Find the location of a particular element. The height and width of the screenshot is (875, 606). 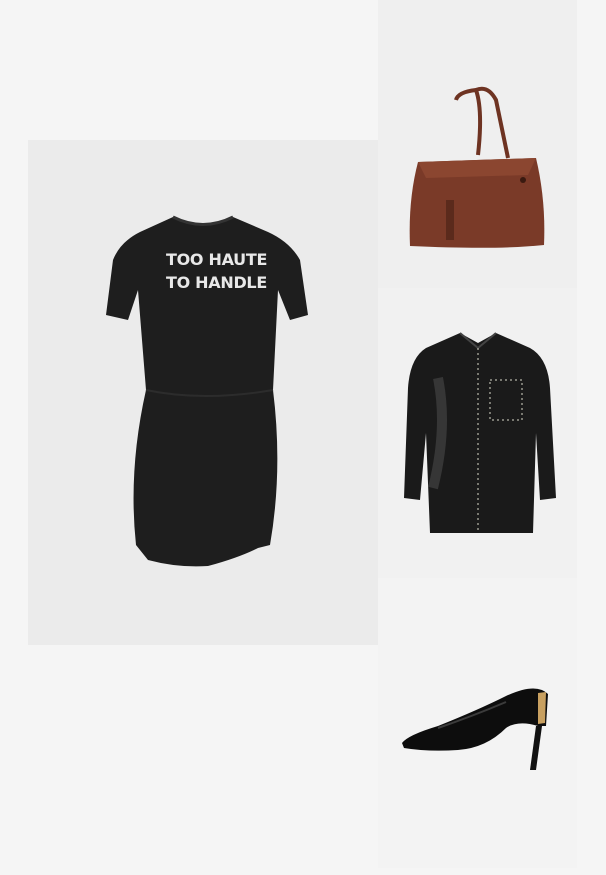

product-tile-shirt is located at coordinates (477, 433).